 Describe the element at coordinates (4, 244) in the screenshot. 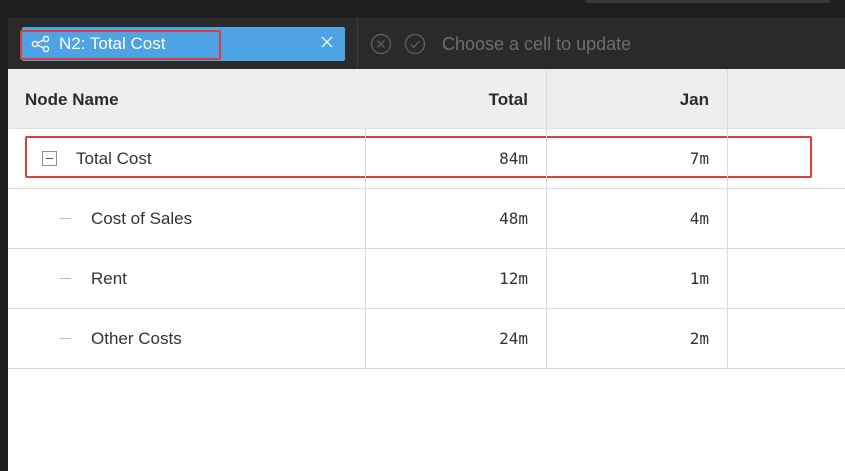

I see `left-chrome-edge` at that location.